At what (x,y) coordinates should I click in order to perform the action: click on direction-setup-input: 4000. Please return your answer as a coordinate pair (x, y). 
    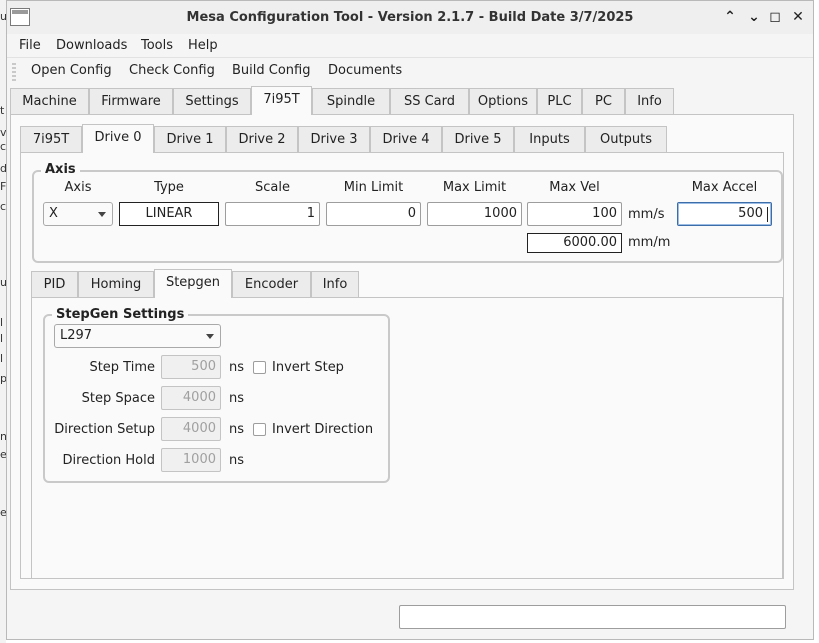
    Looking at the image, I should click on (191, 429).